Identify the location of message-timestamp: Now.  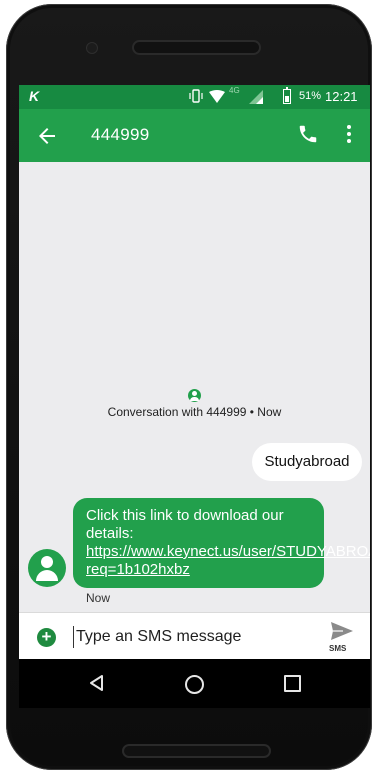
(98, 598).